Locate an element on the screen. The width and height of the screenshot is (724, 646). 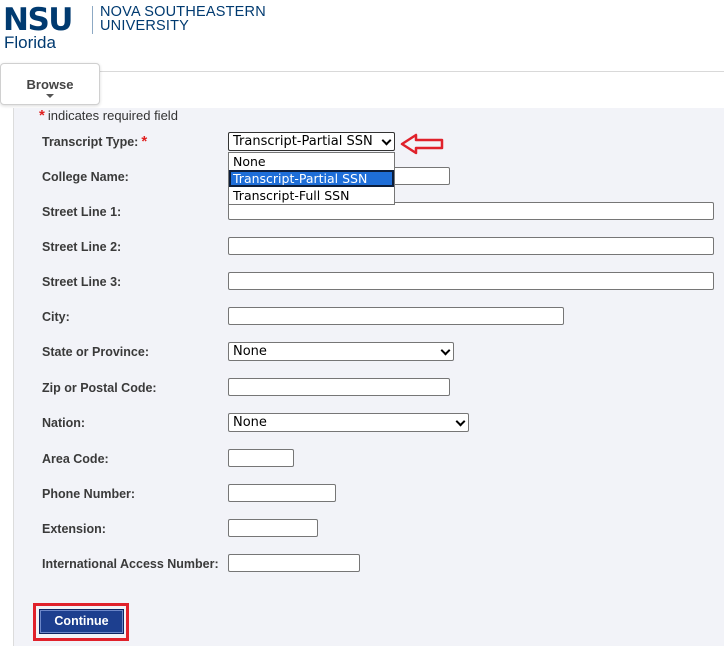
site-header: NSU Florida NOVA SOUTHEASTERN UNIVERSITY is located at coordinates (362, 36).